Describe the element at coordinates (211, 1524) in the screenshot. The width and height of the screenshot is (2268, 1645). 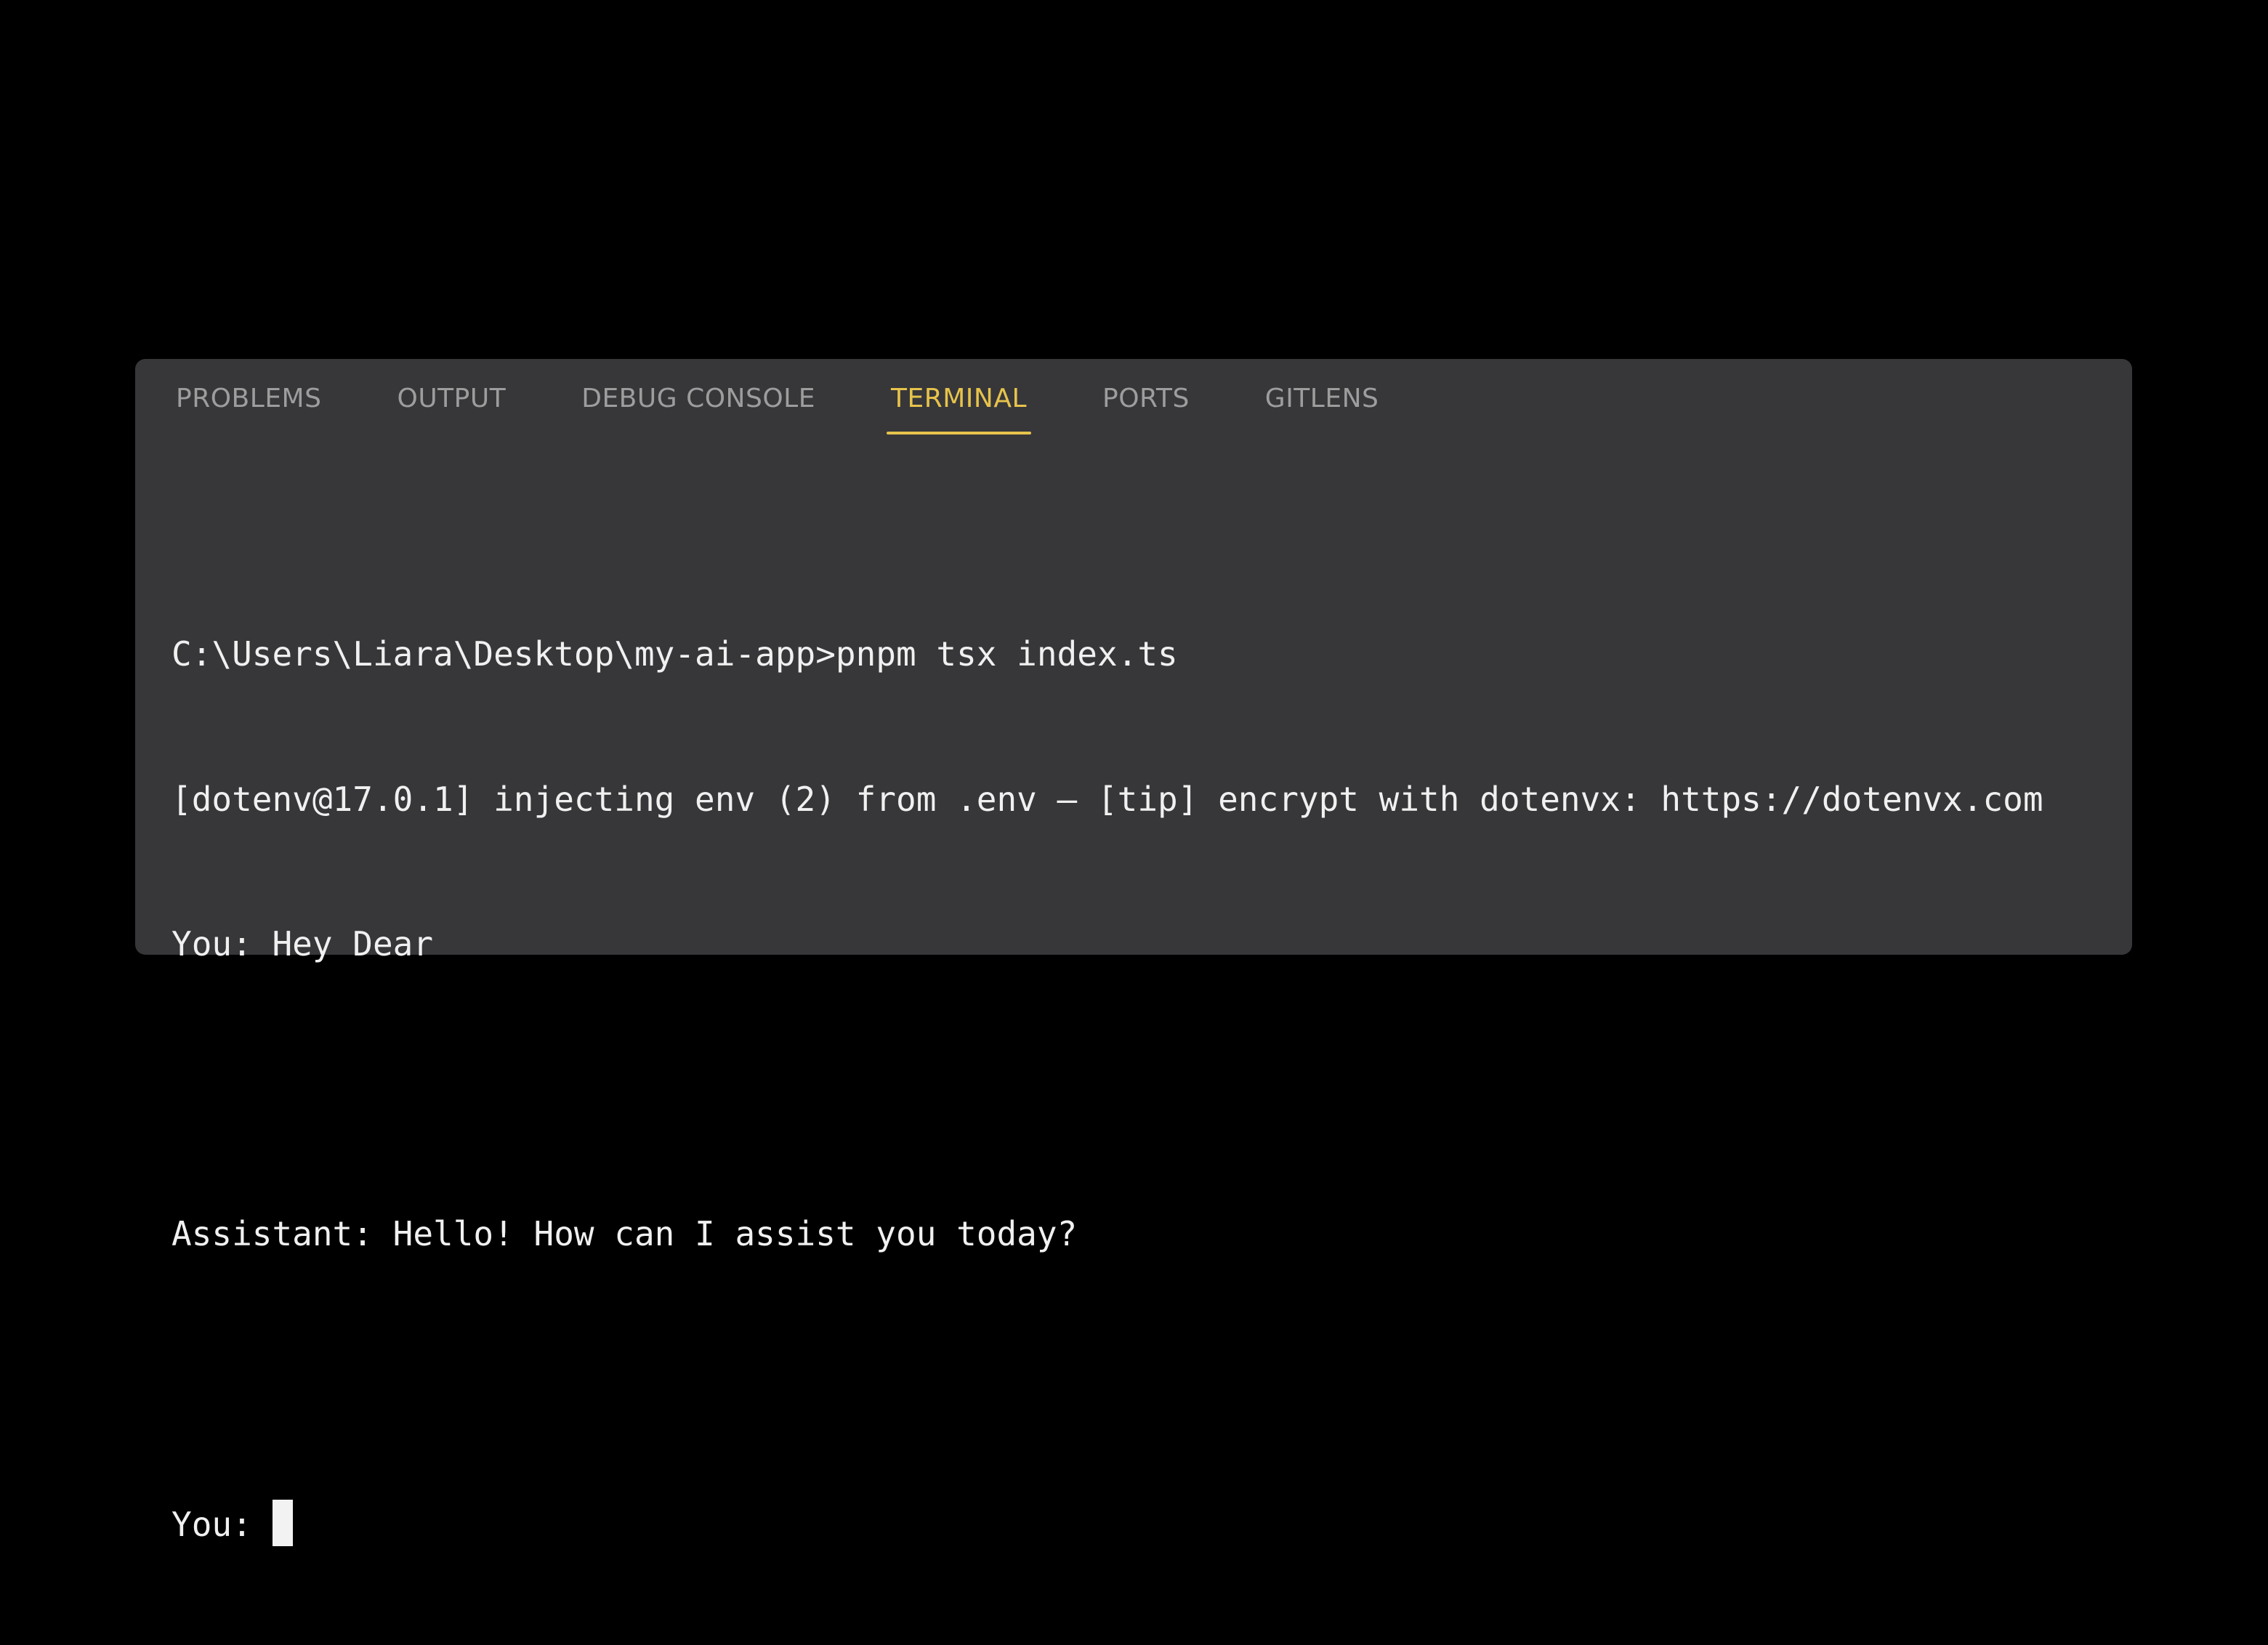
I see `terminal-prompt: You:` at that location.